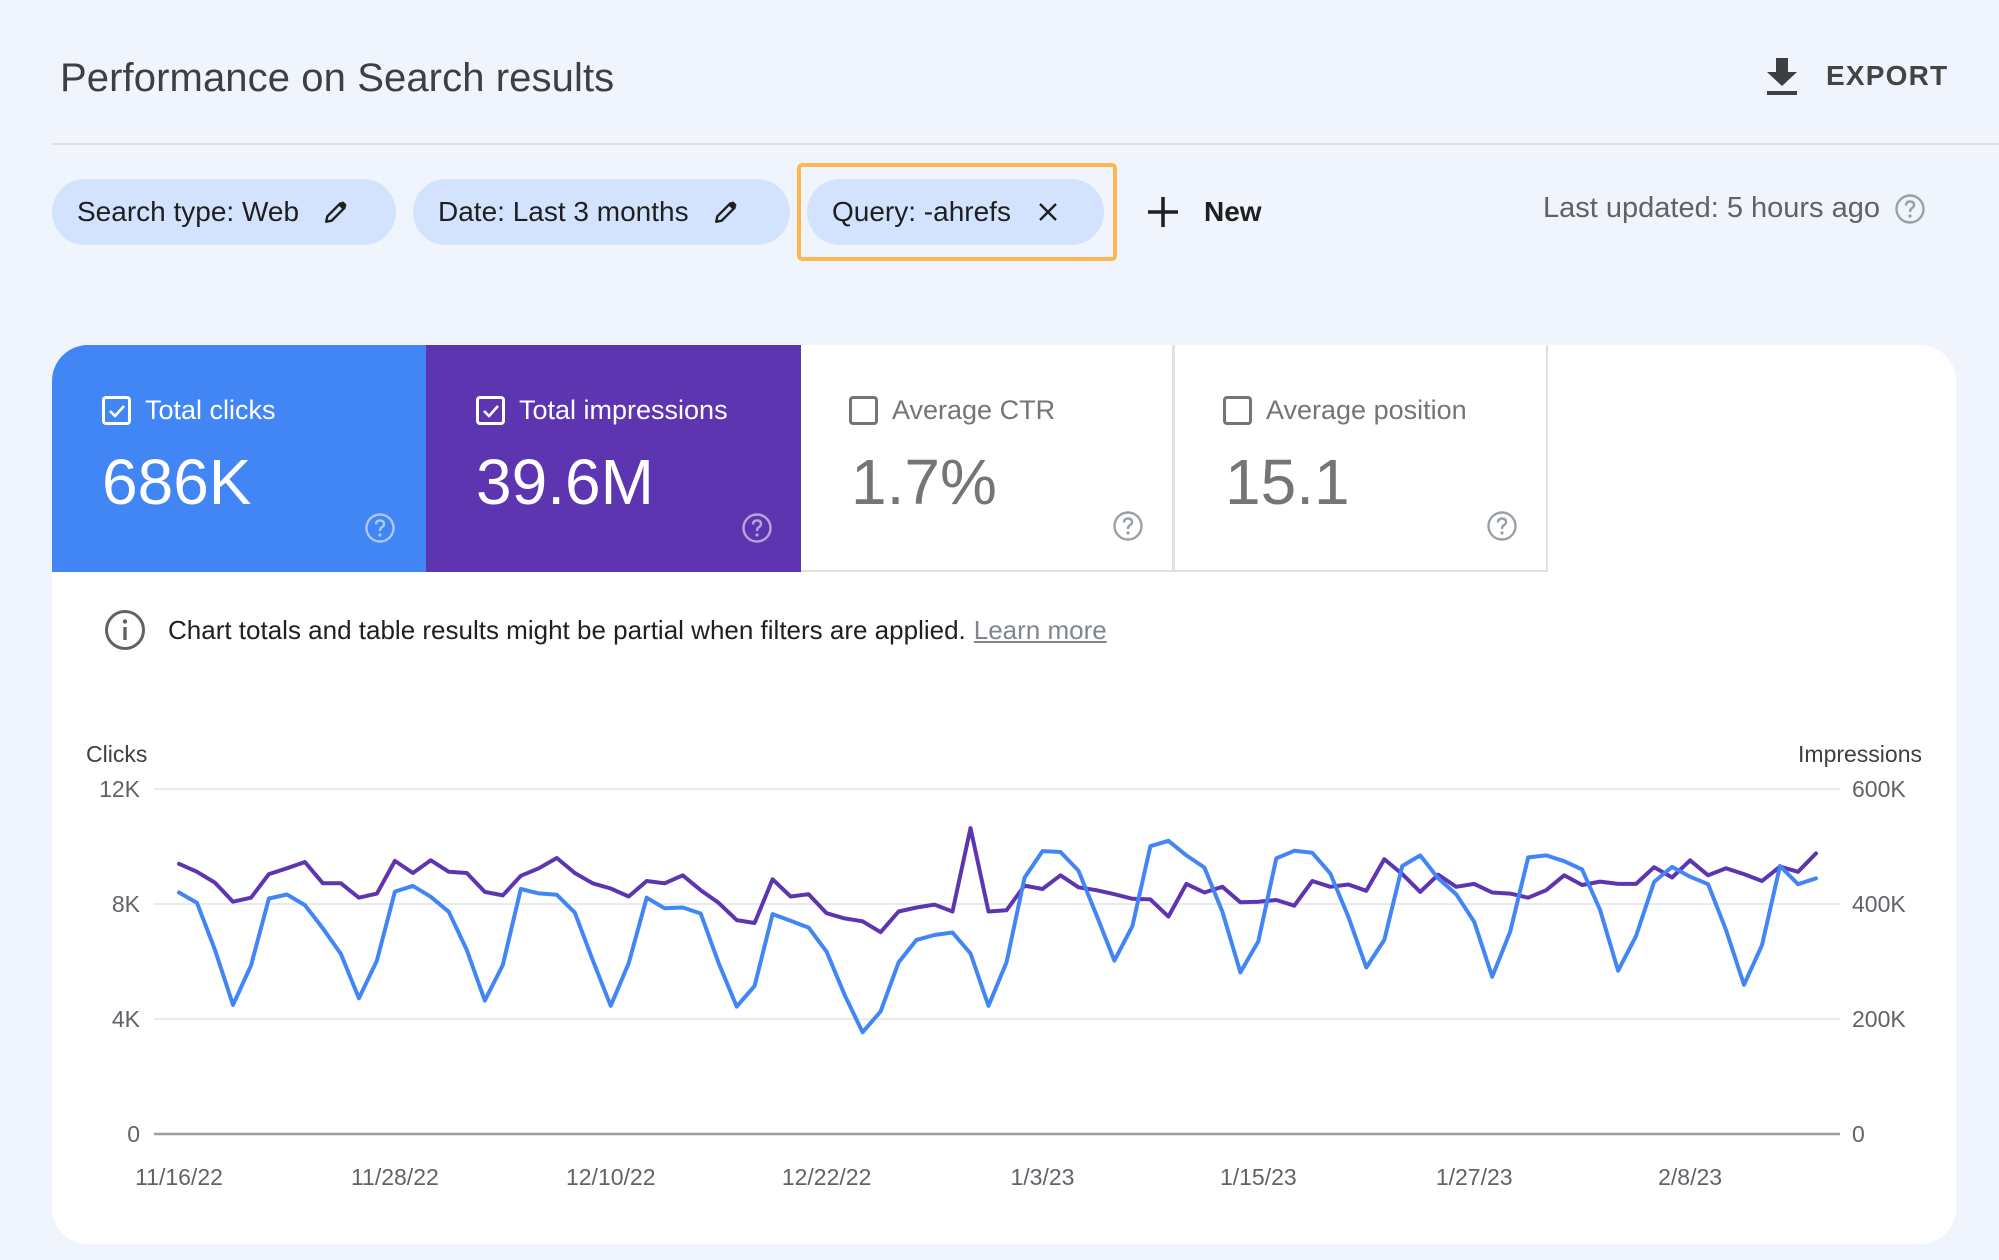  I want to click on series-line-impressions, so click(997, 880).